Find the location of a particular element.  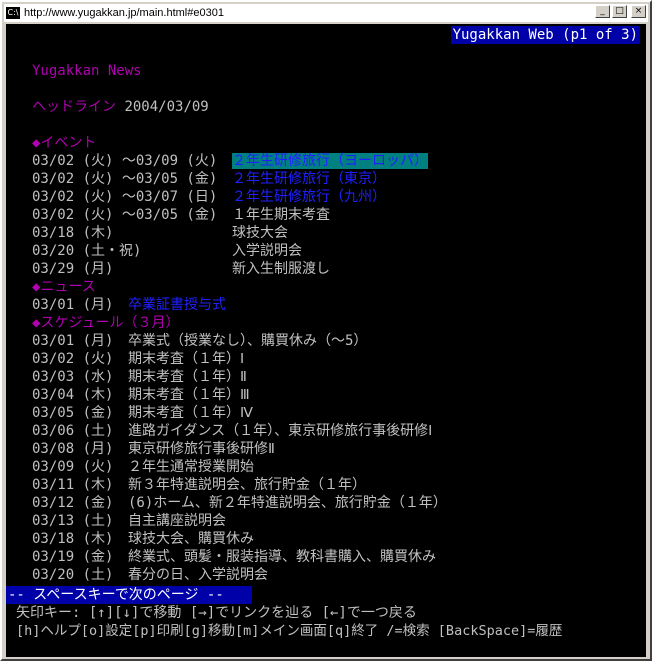

event-row: 03/29 (月) 新入生制服渡し is located at coordinates (181, 269).